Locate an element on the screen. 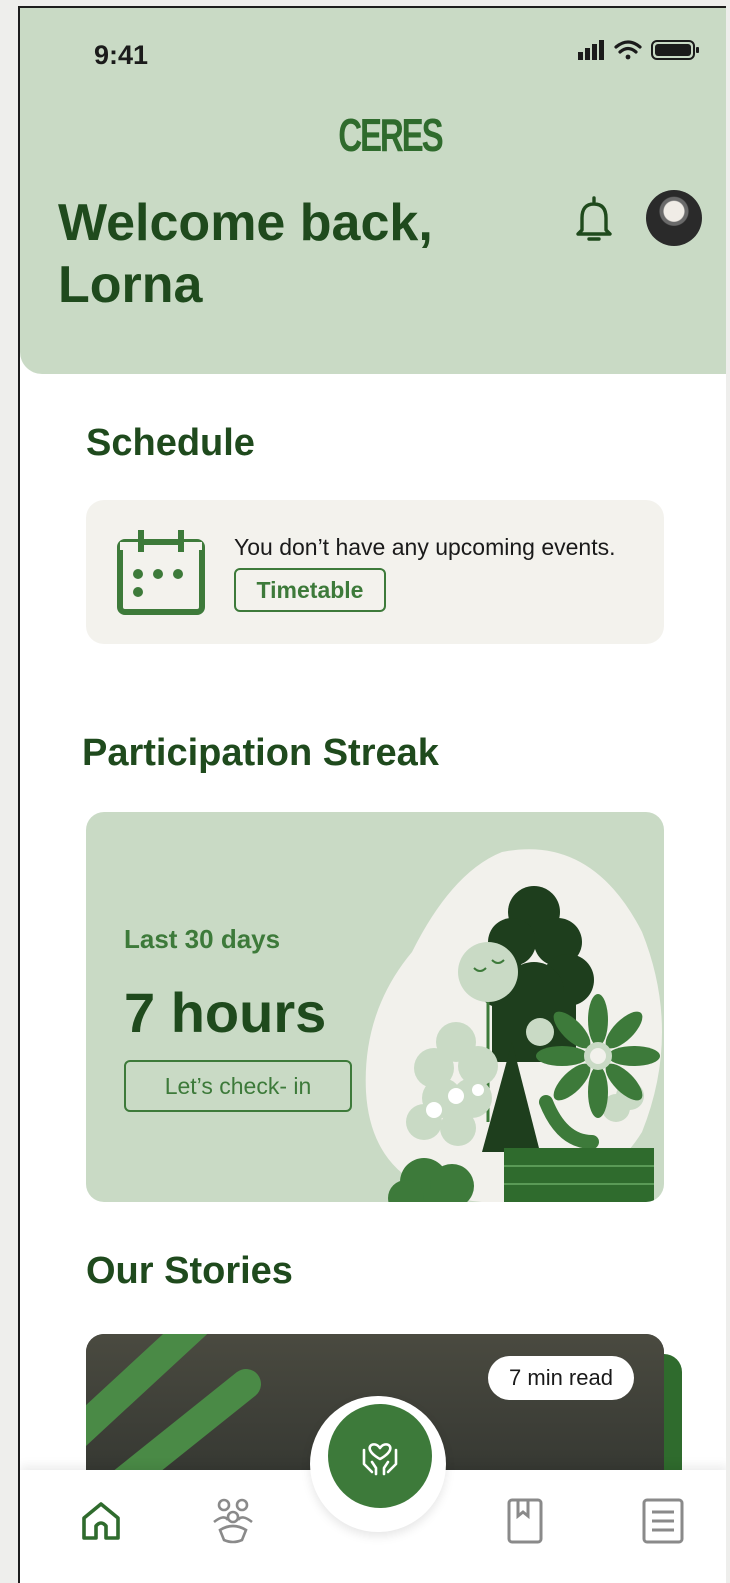  community-icon is located at coordinates (233, 1521).